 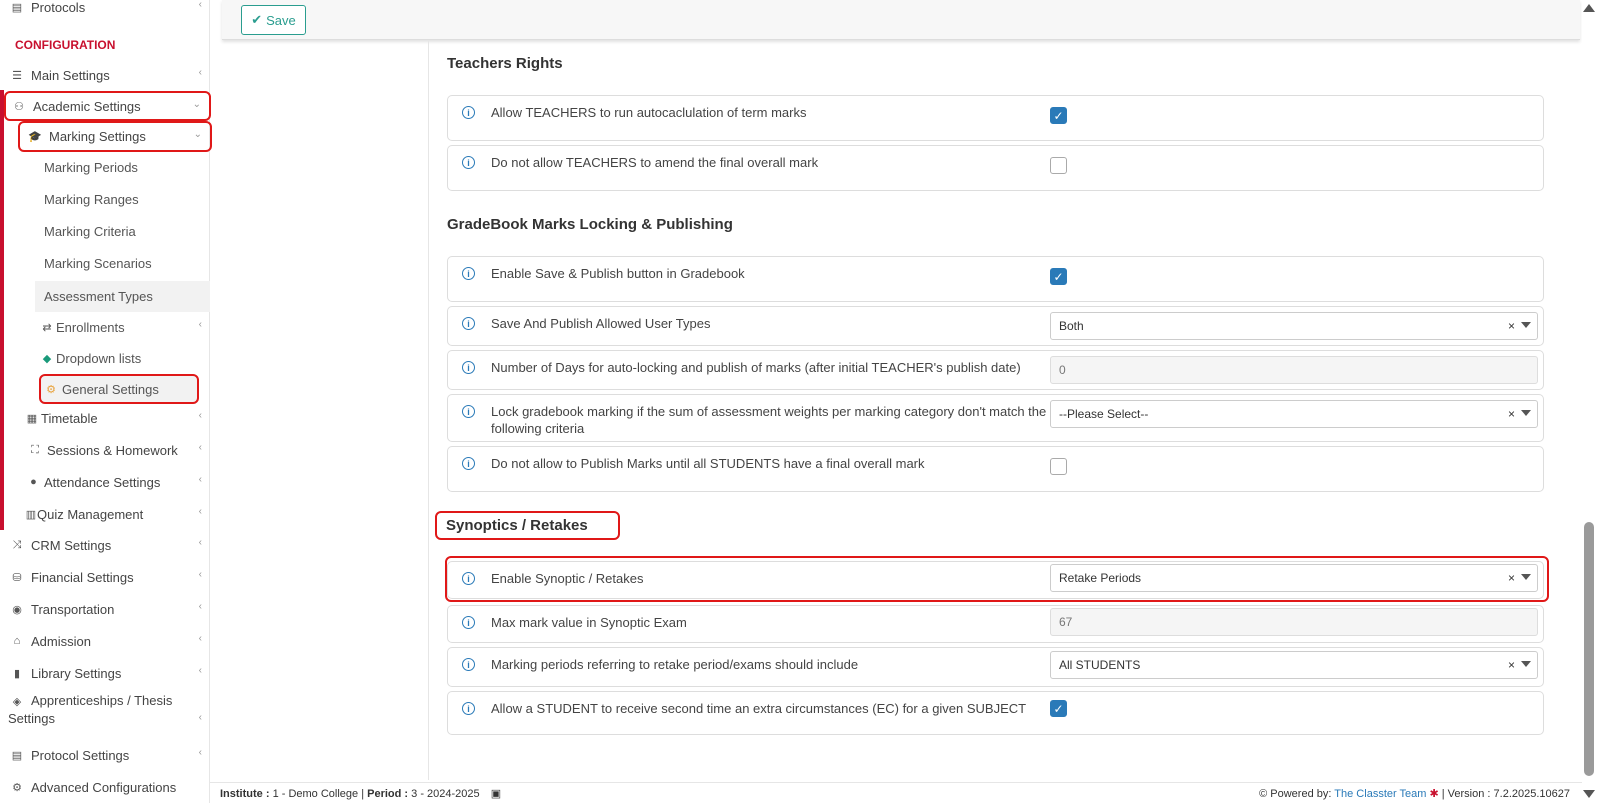 What do you see at coordinates (1294, 622) in the screenshot?
I see `max-mark-input: 67` at bounding box center [1294, 622].